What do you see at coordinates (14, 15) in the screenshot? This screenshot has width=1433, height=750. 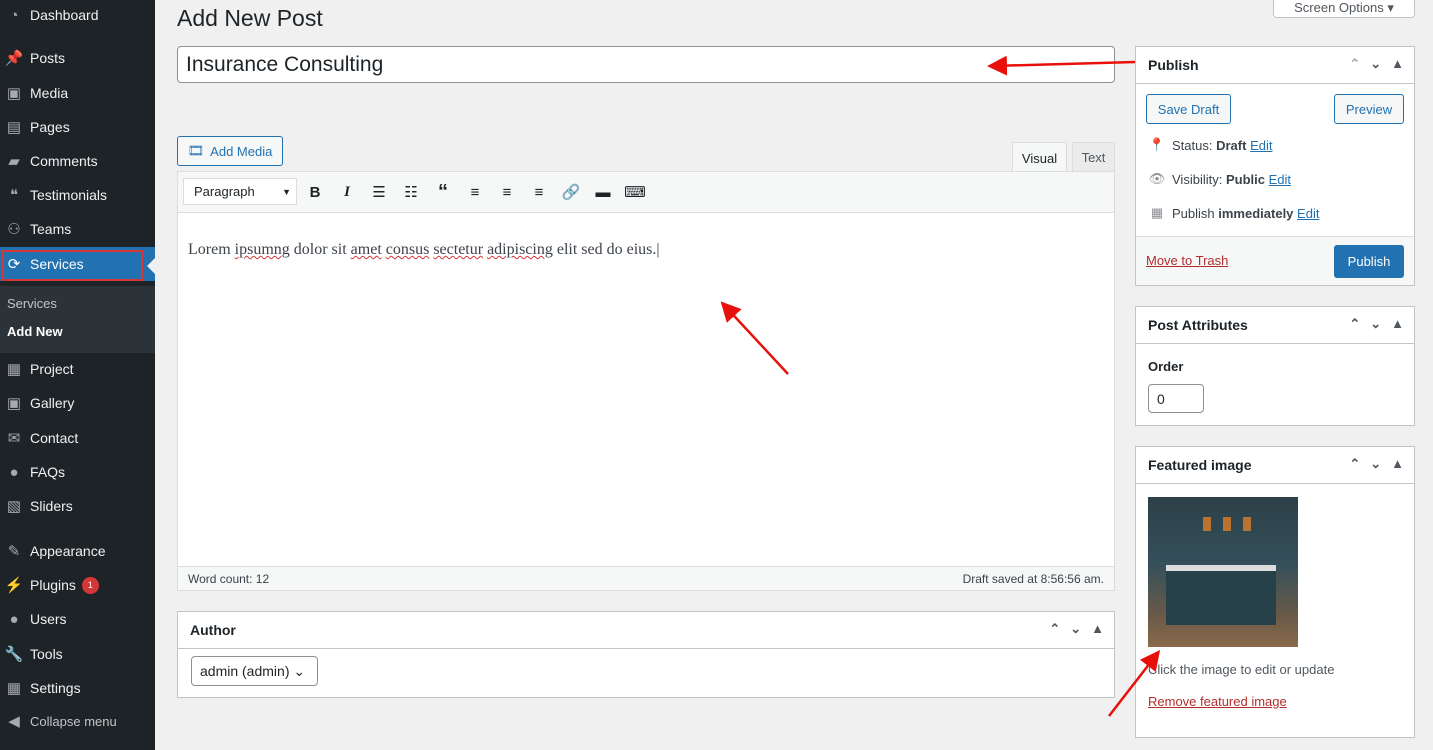 I see `dashboard-icon: ◔` at bounding box center [14, 15].